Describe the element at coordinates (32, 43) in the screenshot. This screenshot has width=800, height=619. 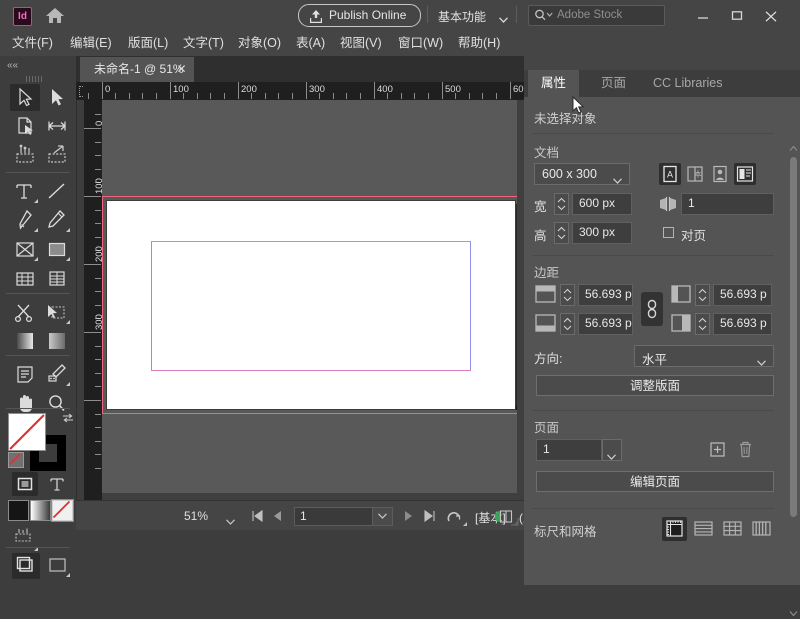
I see `menu-file: 文件(F)` at that location.